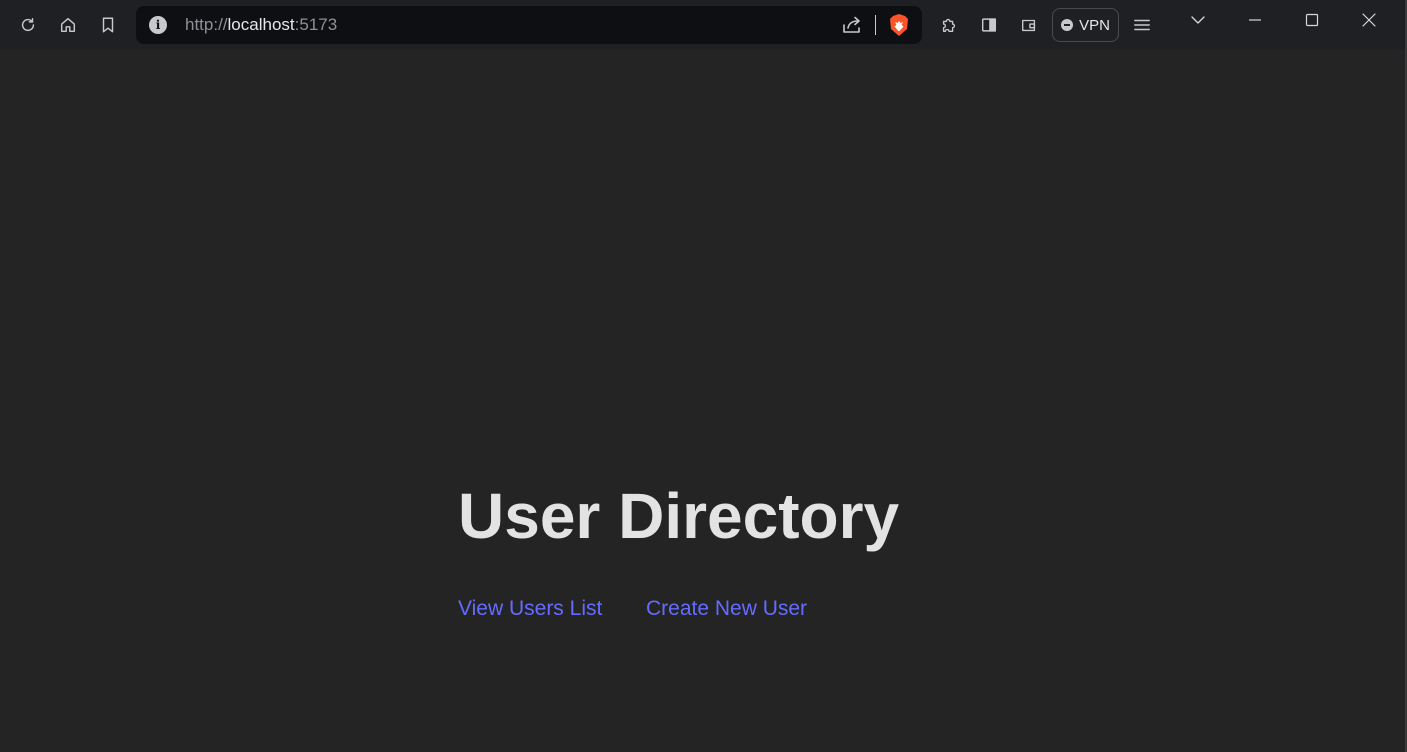 This screenshot has width=1407, height=752. I want to click on share-icon, so click(852, 25).